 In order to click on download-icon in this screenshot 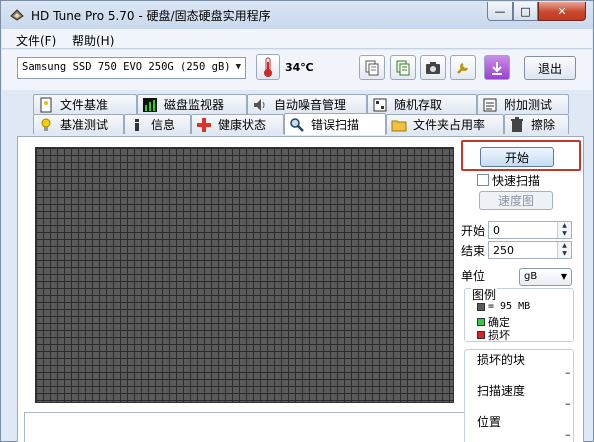, I will do `click(497, 68)`.